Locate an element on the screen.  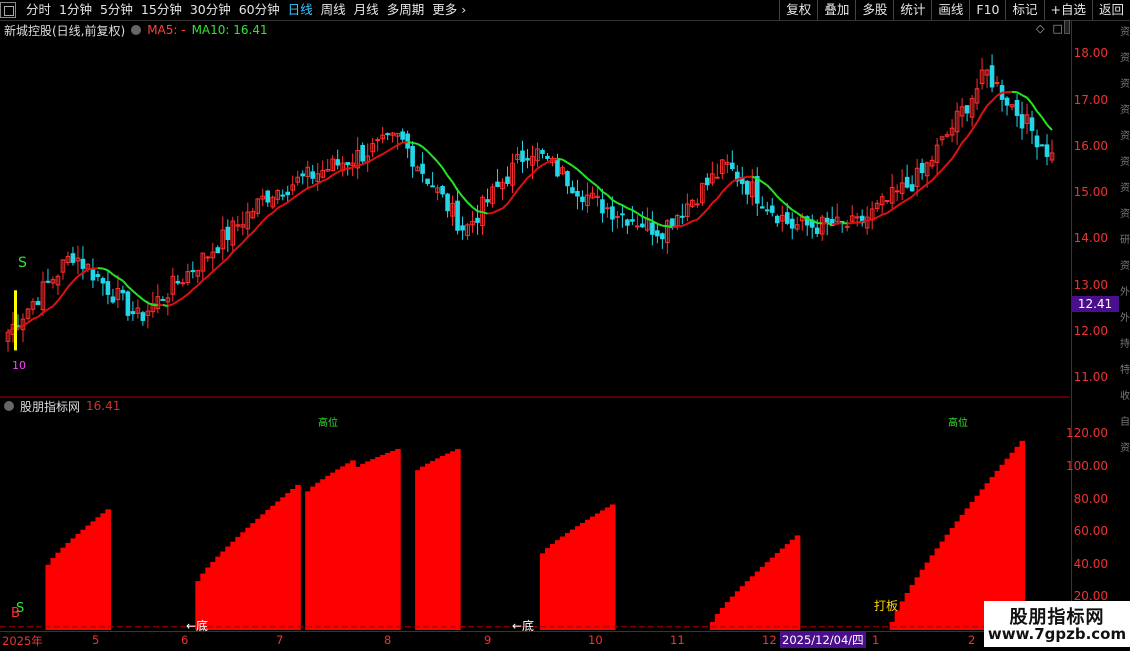
side-tab-16: 资 is located at coordinates (1125, 449).